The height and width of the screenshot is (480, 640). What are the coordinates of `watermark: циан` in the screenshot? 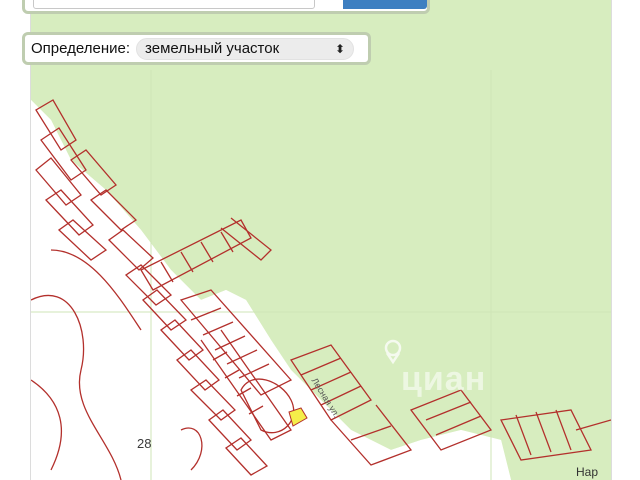 It's located at (444, 379).